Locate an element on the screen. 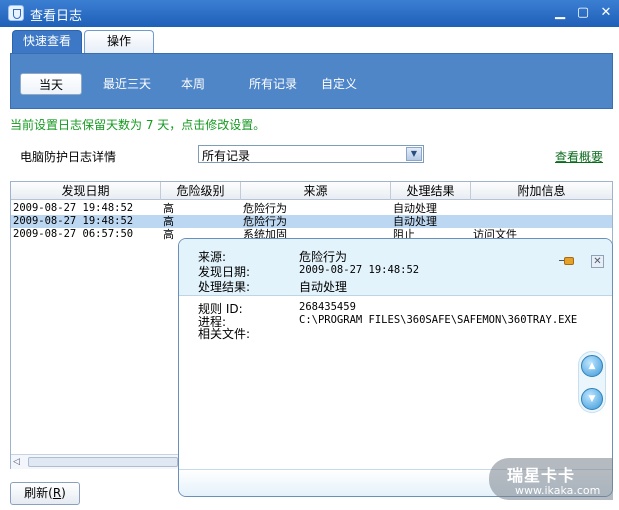 This screenshot has height=510, width=619. close-button: ✕ is located at coordinates (606, 13).